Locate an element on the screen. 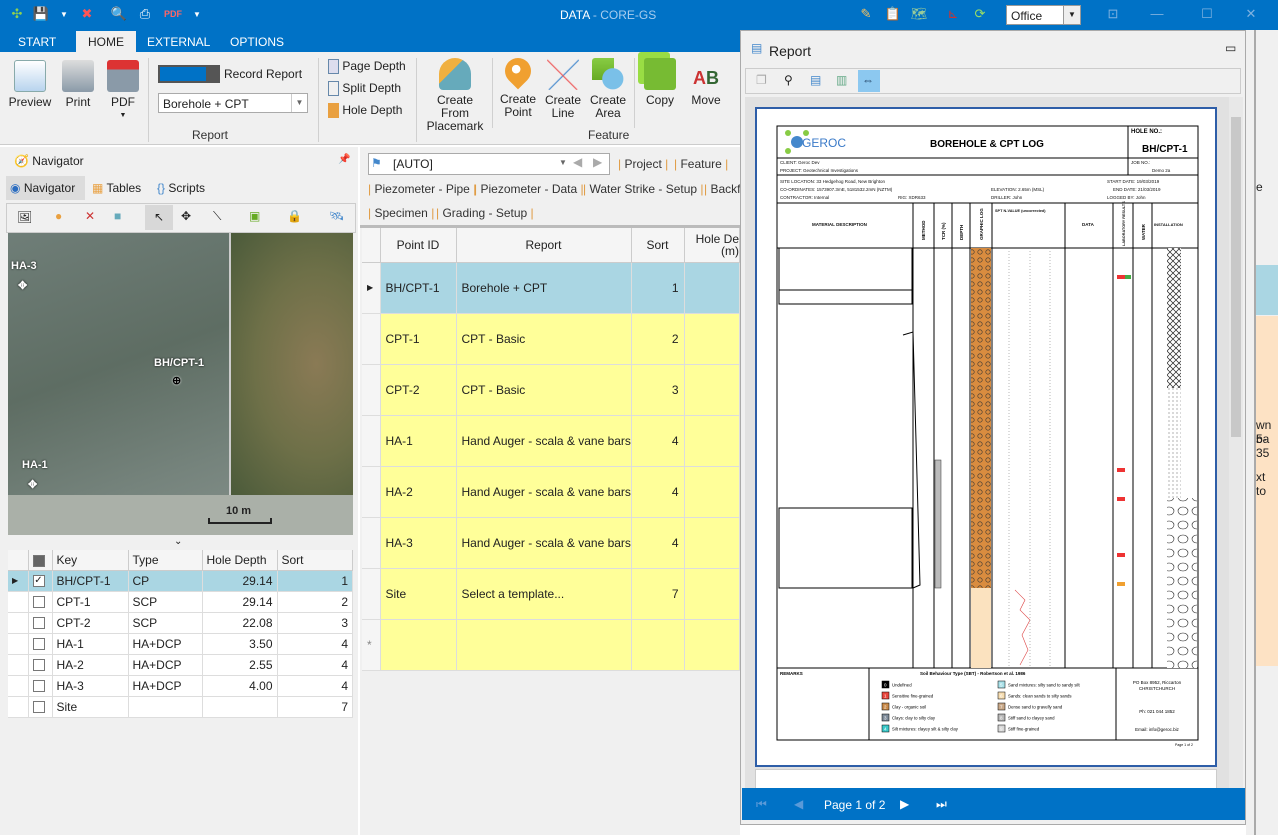 The height and width of the screenshot is (835, 1278). cell-sort: 7 is located at coordinates (658, 594).